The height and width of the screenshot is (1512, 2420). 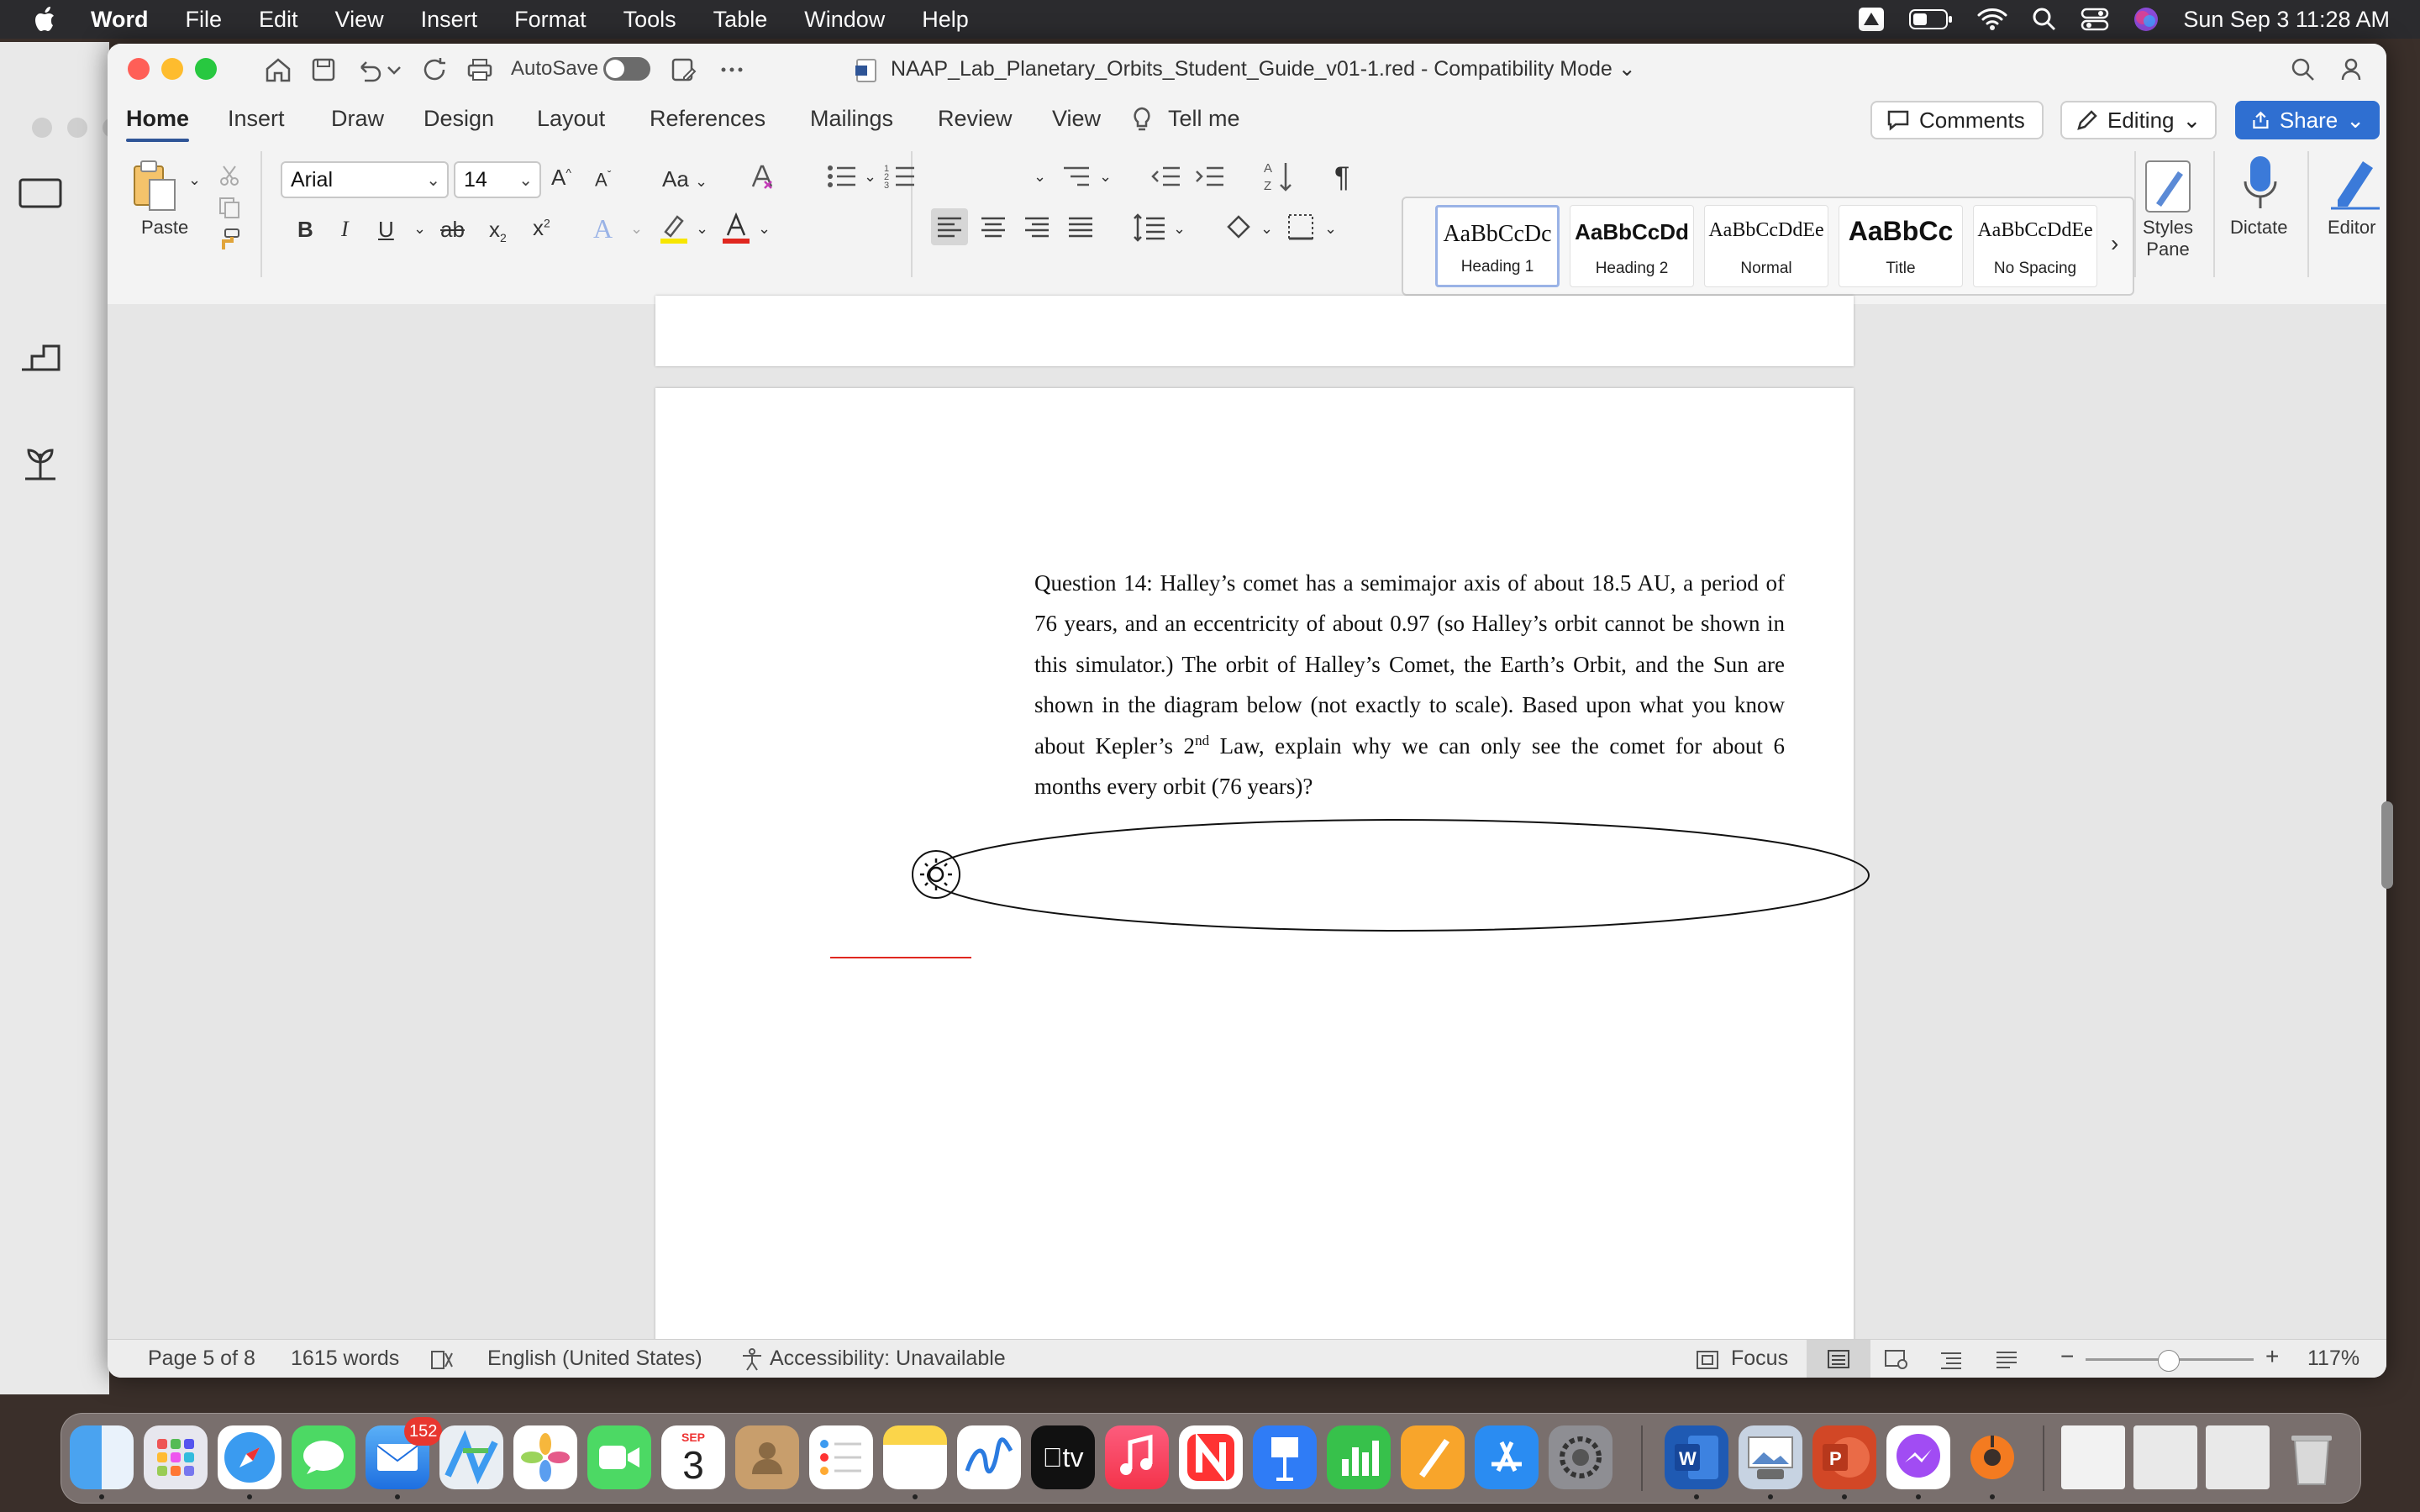 I want to click on maps-icon, so click(x=471, y=1457).